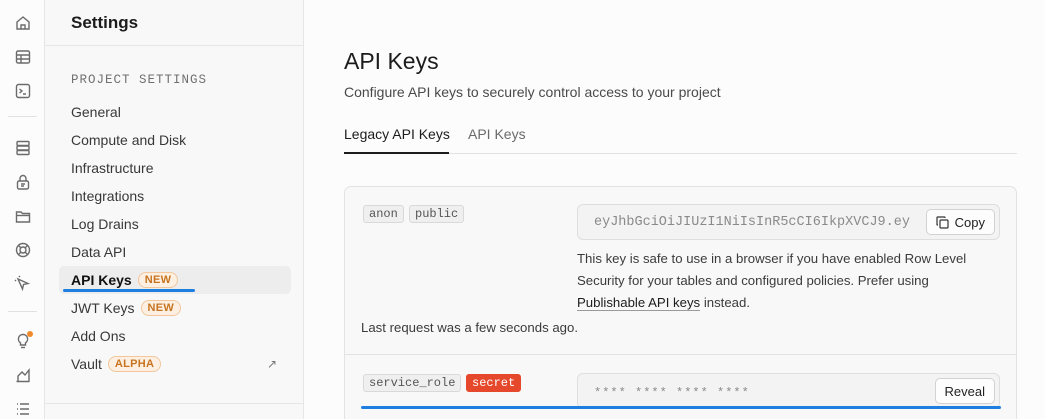  What do you see at coordinates (23, 250) in the screenshot?
I see `realtime-icon` at bounding box center [23, 250].